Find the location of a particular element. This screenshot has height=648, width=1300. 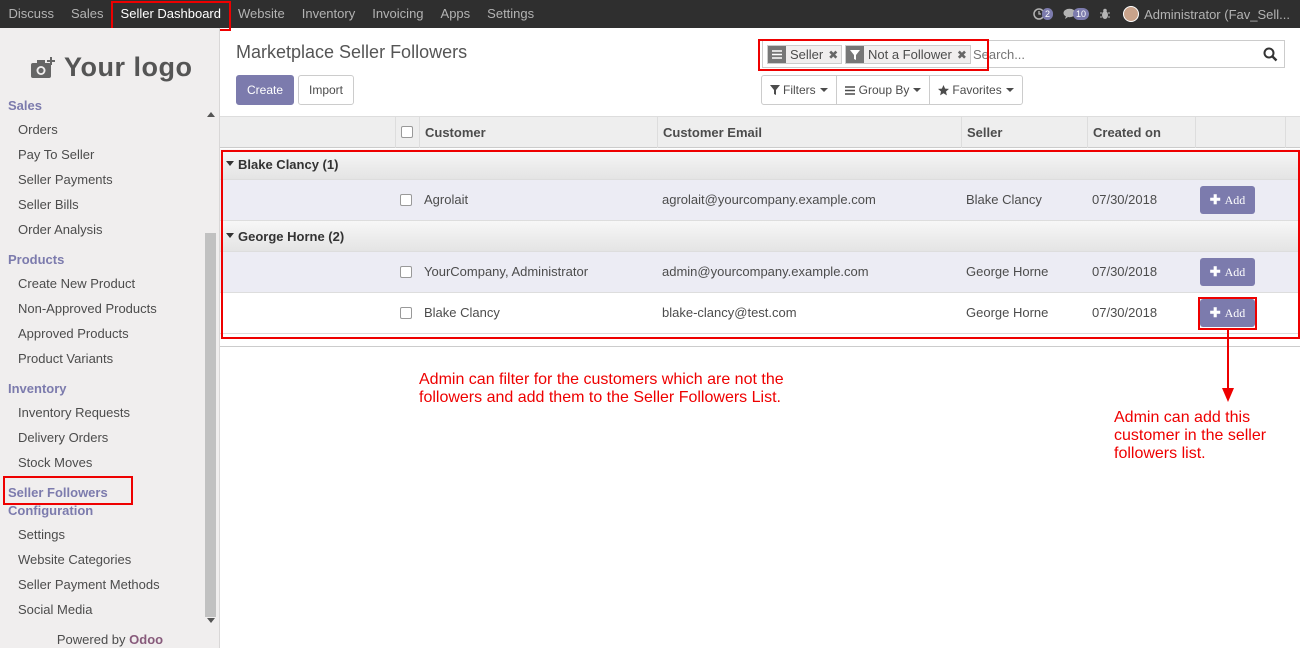

annotation-line: Admin can add this is located at coordinates (1182, 417).